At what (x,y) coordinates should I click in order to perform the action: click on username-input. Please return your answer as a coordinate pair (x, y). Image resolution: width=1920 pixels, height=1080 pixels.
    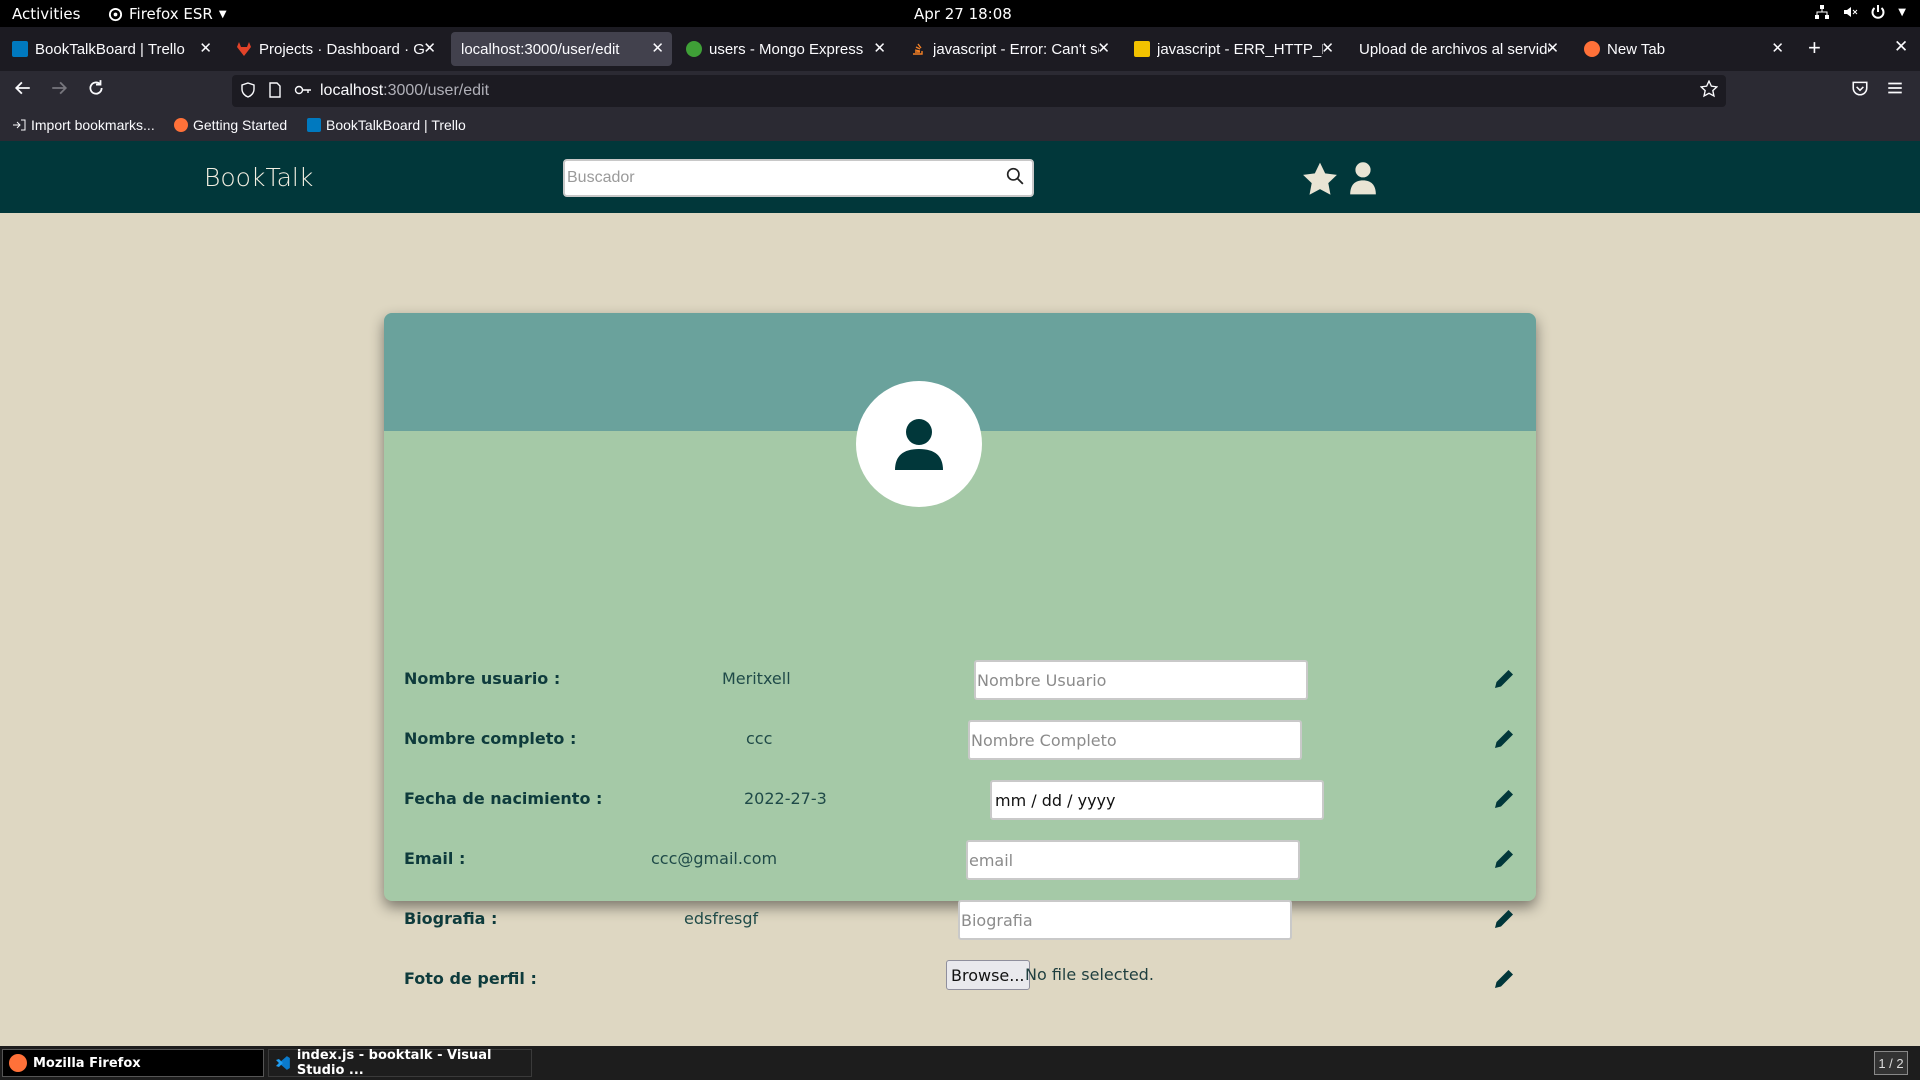
    Looking at the image, I should click on (1141, 680).